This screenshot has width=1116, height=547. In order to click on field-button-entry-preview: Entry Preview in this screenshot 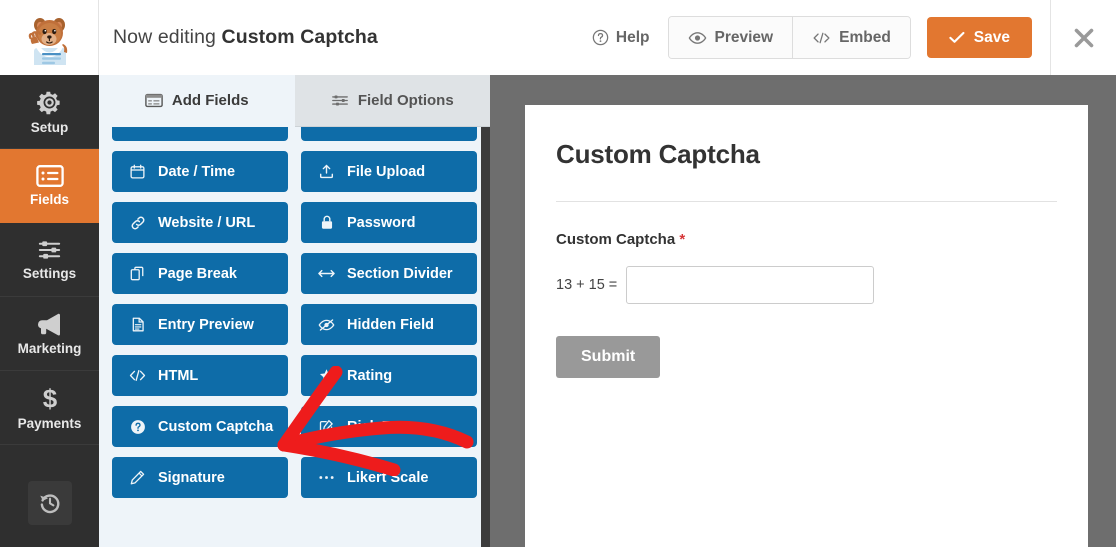, I will do `click(200, 324)`.